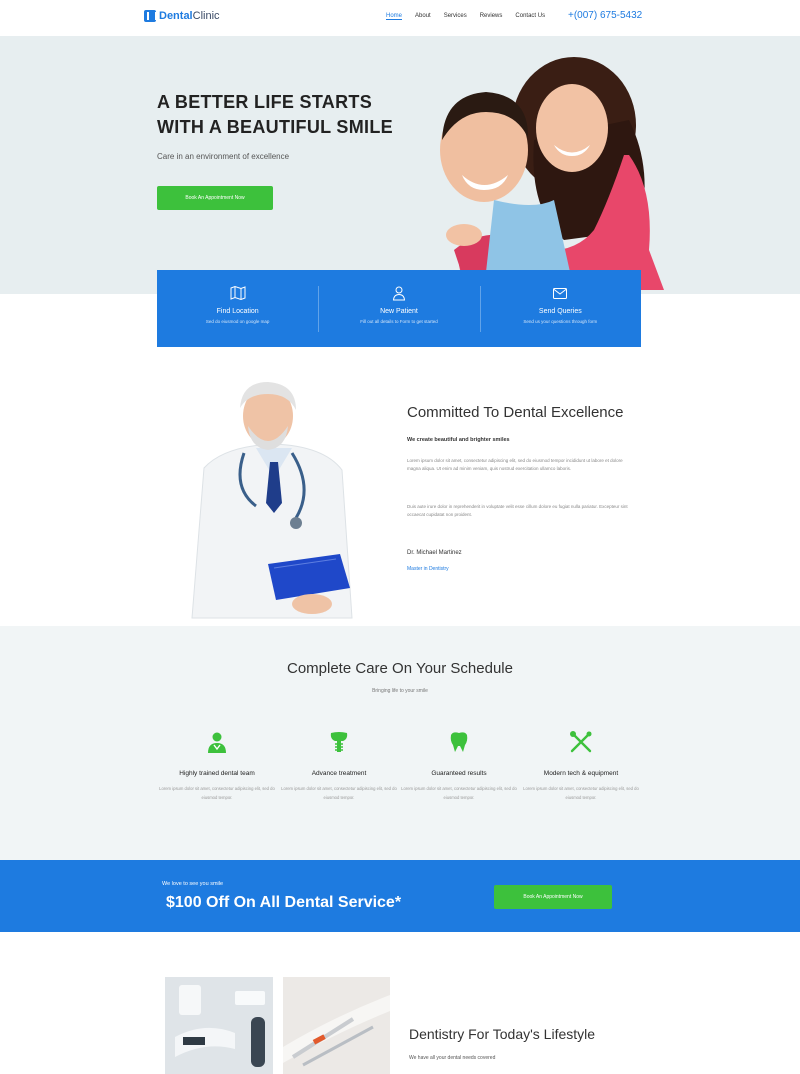 This screenshot has width=800, height=1074. What do you see at coordinates (400, 668) in the screenshot?
I see `care-title: Complete Care On Your Schedule` at bounding box center [400, 668].